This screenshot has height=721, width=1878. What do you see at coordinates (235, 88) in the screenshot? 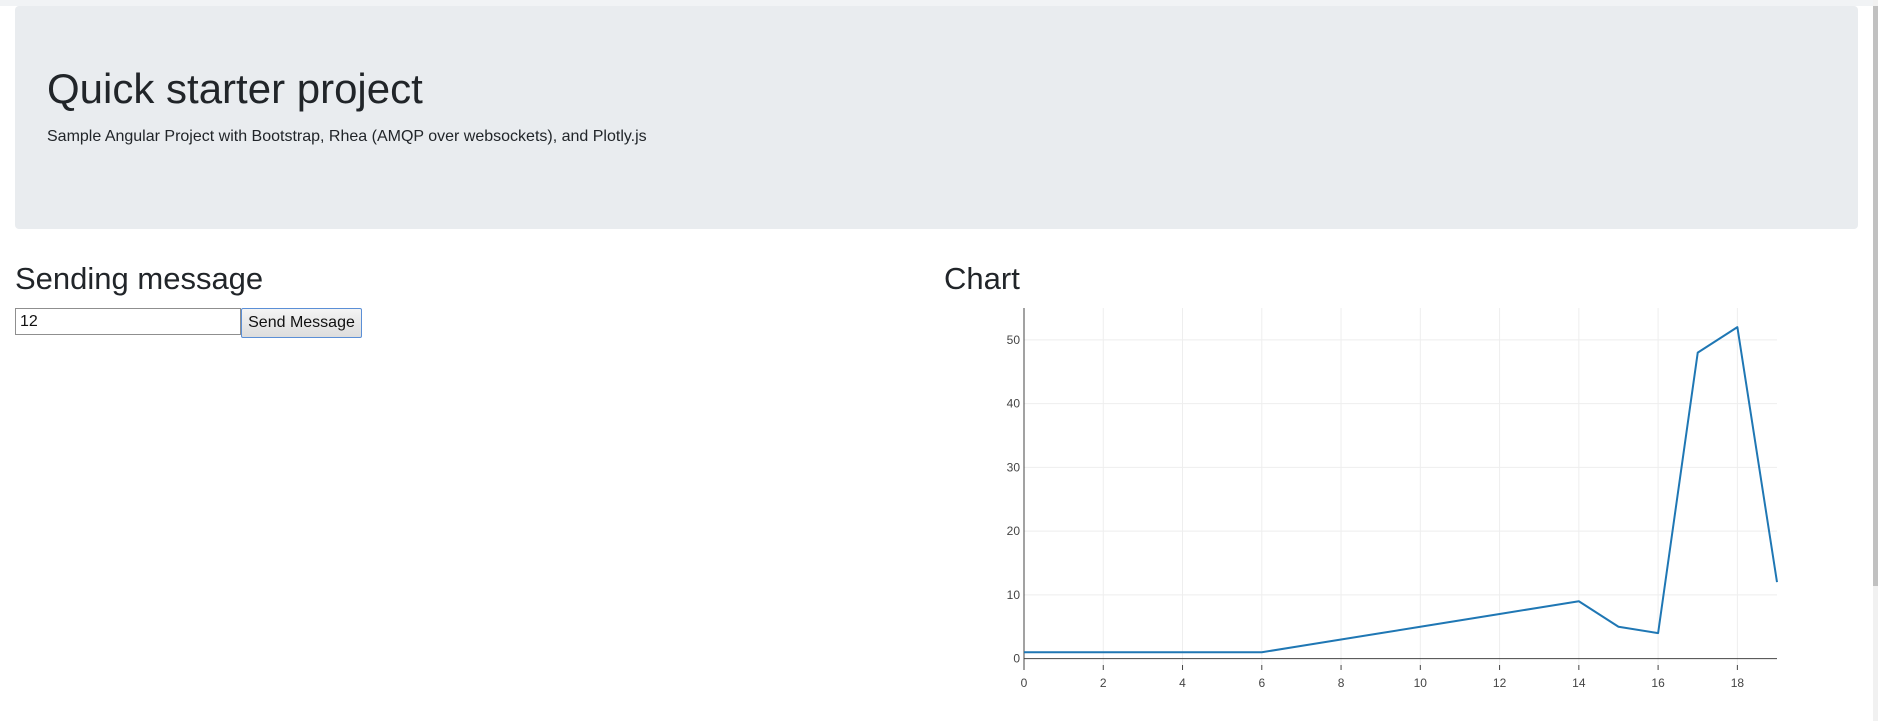
I see `page-title: Quick starter project` at bounding box center [235, 88].